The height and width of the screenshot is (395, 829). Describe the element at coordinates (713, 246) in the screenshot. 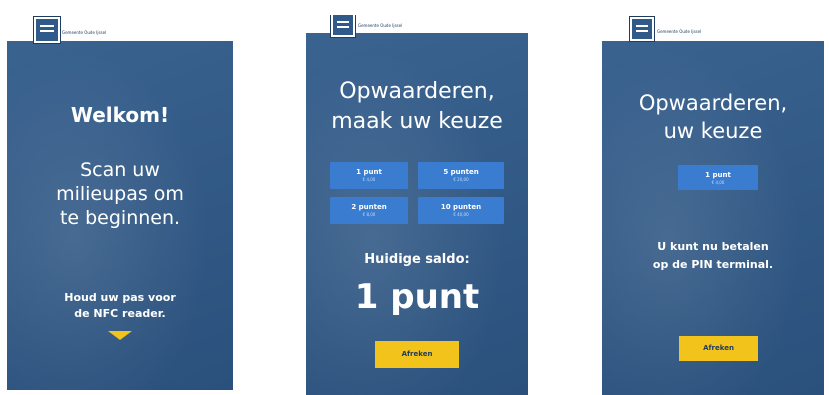

I see `pin-instruction-line-1: U kunt nu betalen` at that location.